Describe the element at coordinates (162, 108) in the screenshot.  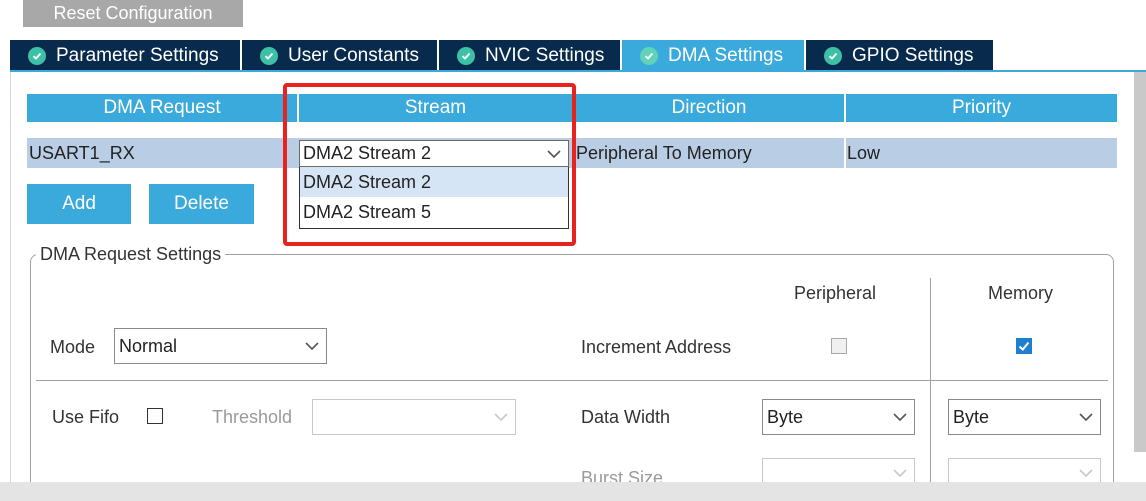
I see `header-dma-request: DMA Request` at that location.